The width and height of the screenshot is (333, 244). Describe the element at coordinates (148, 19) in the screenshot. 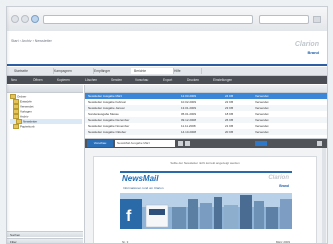

I see `address-bar` at that location.